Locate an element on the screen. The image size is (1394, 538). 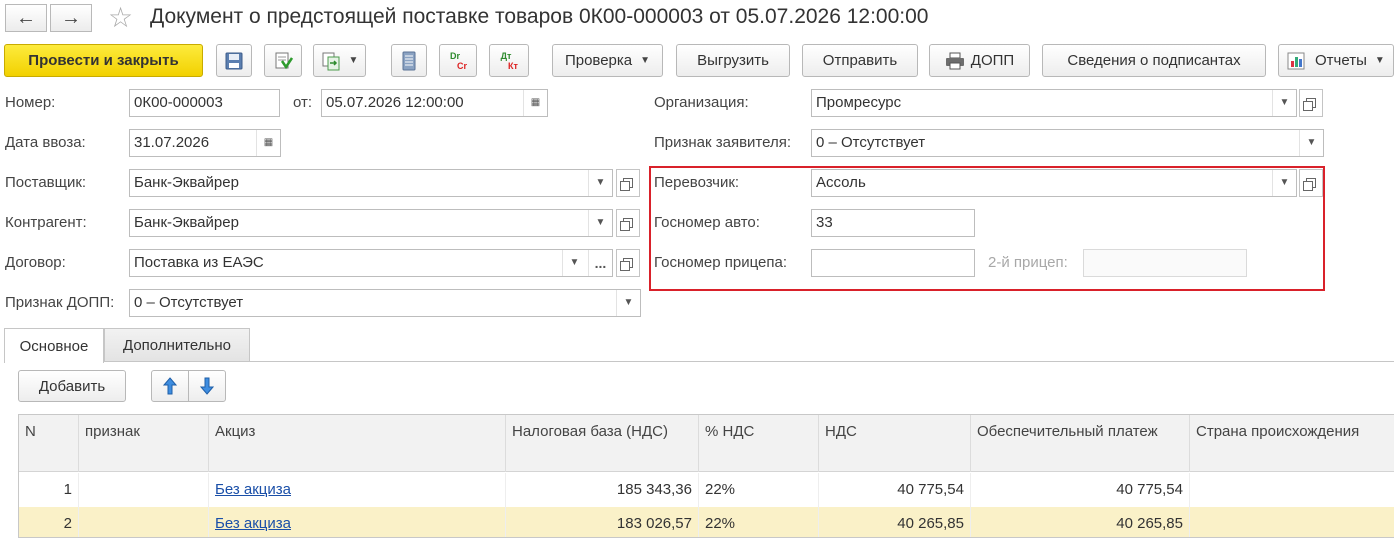
check-menu-button: Проверка ▼ is located at coordinates (607, 60).